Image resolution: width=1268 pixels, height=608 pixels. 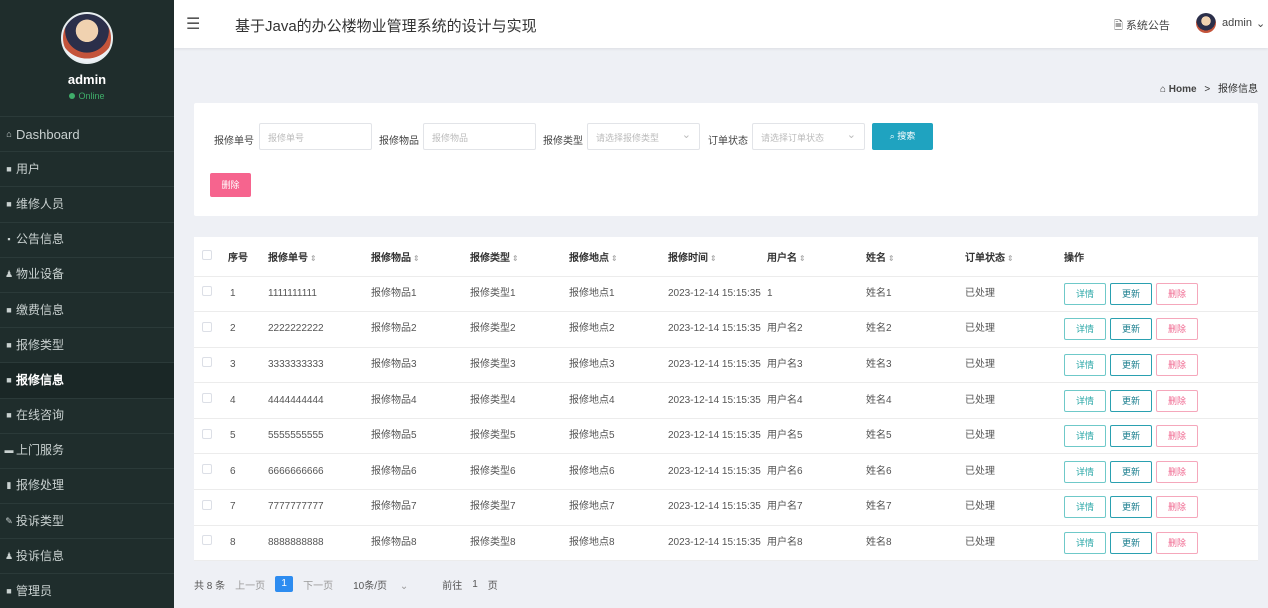 What do you see at coordinates (519, 543) in the screenshot?
I see `table-cell: 报修类型8` at bounding box center [519, 543].